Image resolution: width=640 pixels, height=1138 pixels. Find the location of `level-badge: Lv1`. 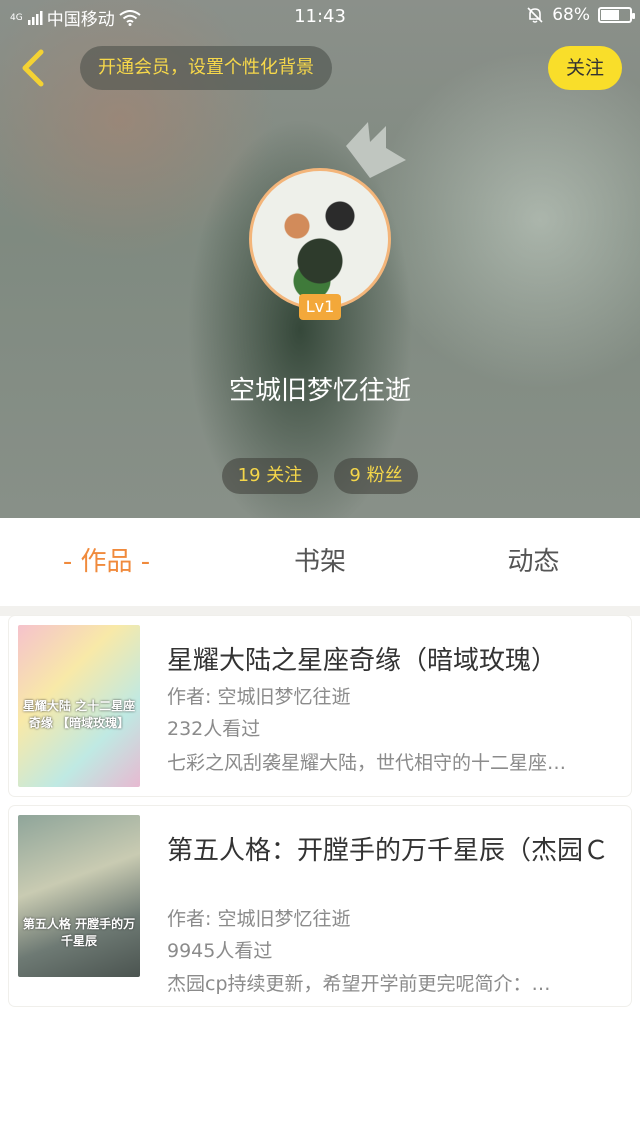

level-badge: Lv1 is located at coordinates (320, 307).